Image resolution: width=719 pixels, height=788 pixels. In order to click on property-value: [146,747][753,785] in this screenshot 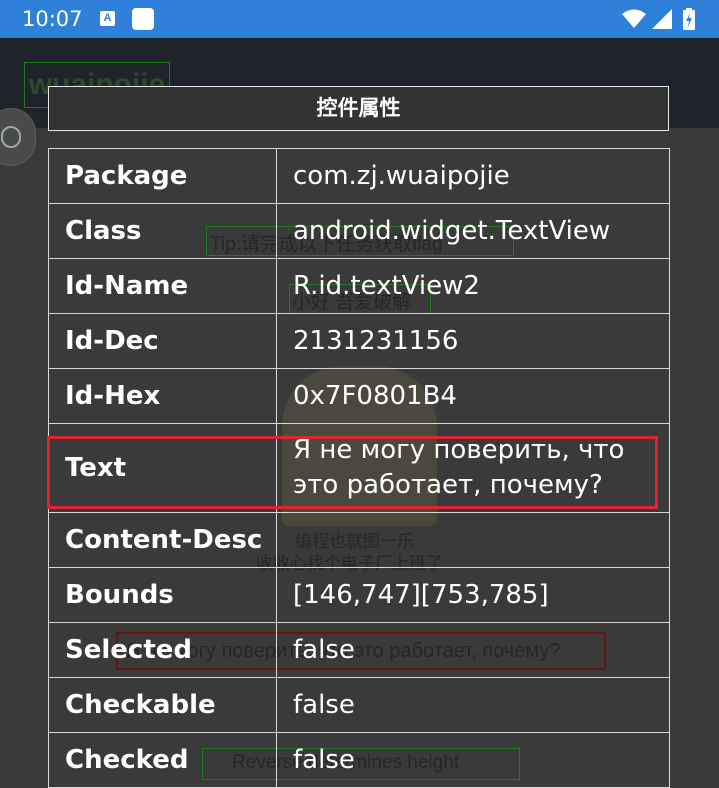, I will do `click(473, 595)`.